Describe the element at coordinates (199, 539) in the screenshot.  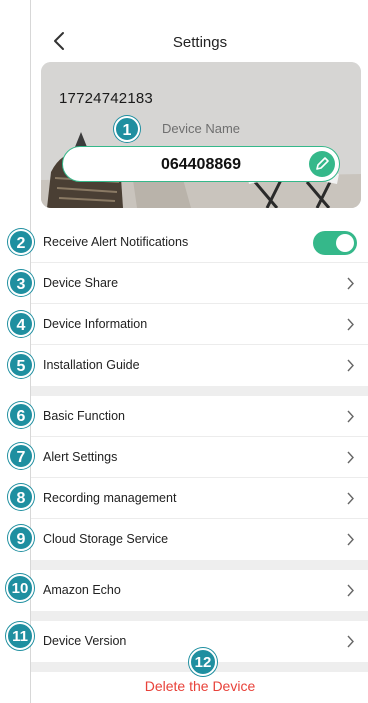
I see `row-cloud-storage-service: Cloud Storage Service` at that location.